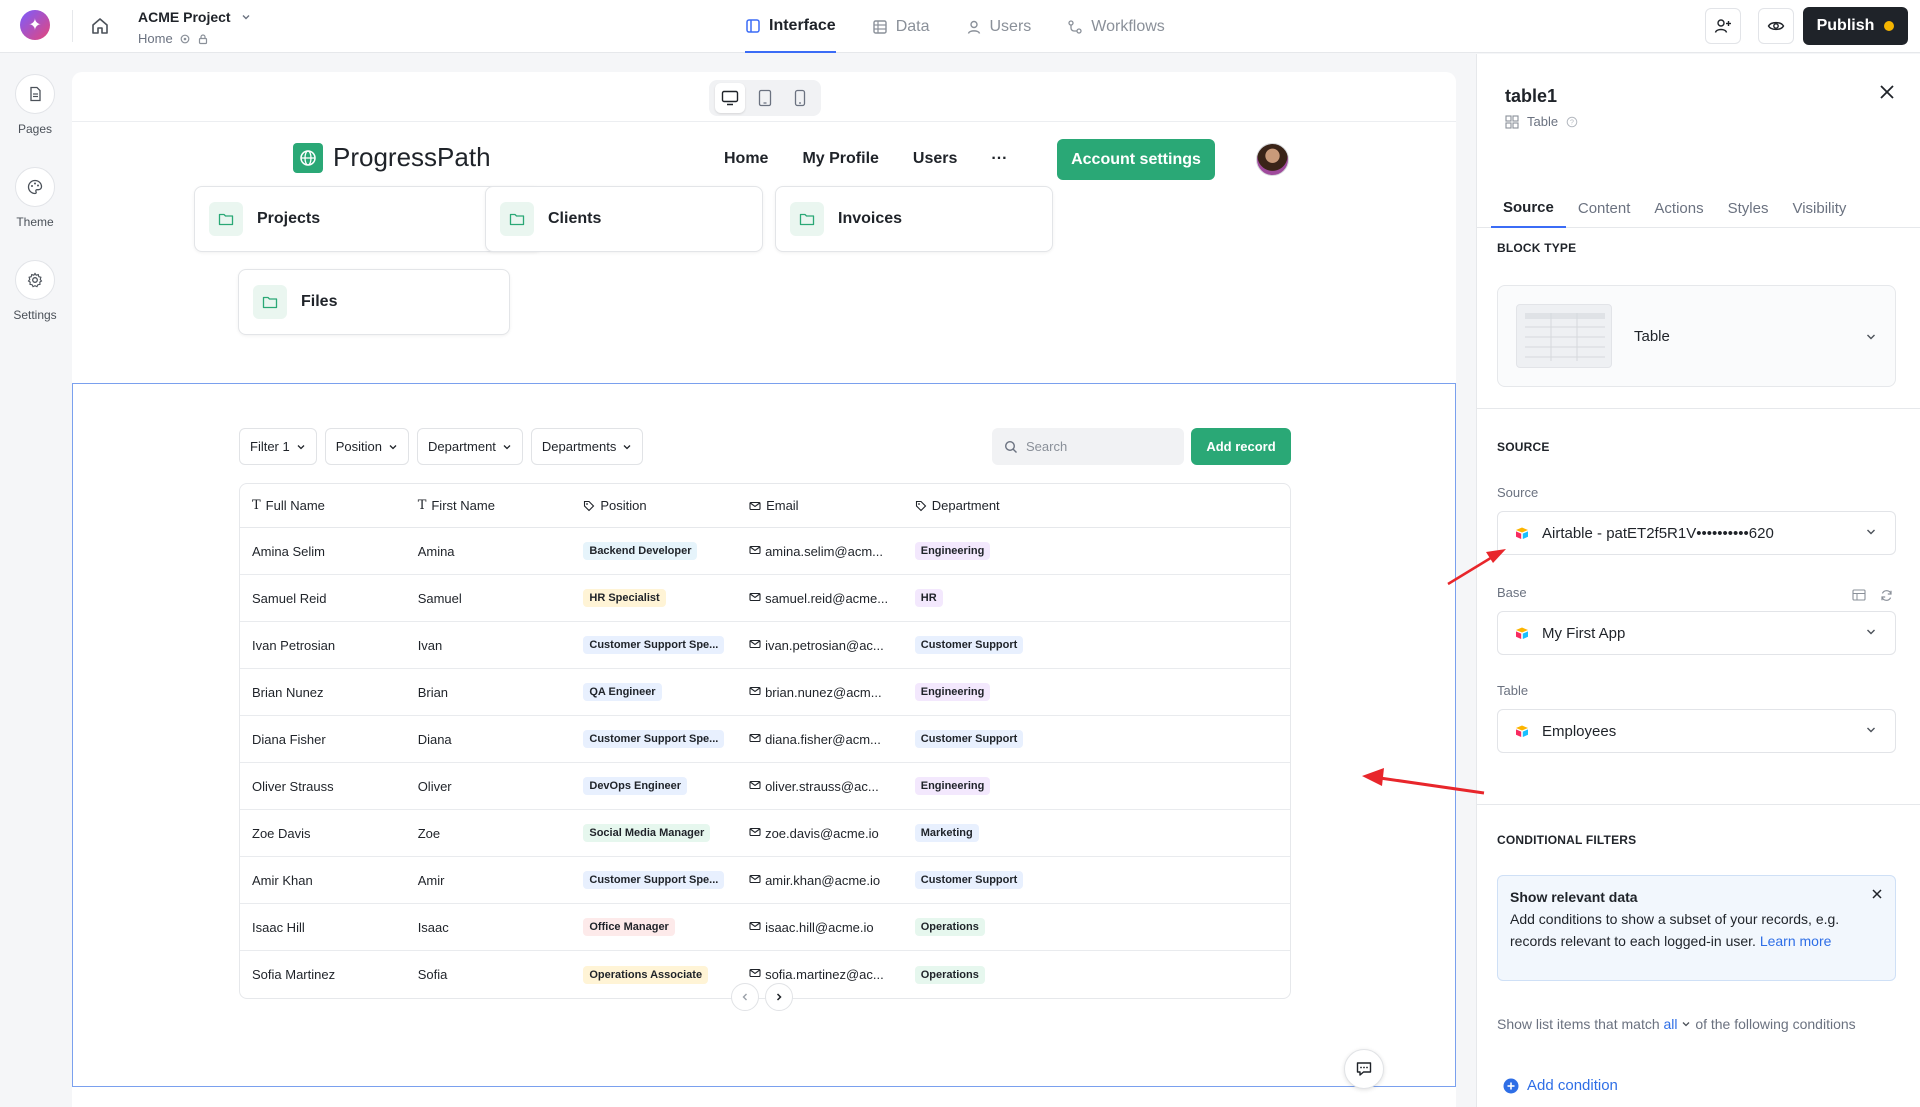 This screenshot has height=1107, width=1920. What do you see at coordinates (999, 159) in the screenshot?
I see `more-icon: ···` at bounding box center [999, 159].